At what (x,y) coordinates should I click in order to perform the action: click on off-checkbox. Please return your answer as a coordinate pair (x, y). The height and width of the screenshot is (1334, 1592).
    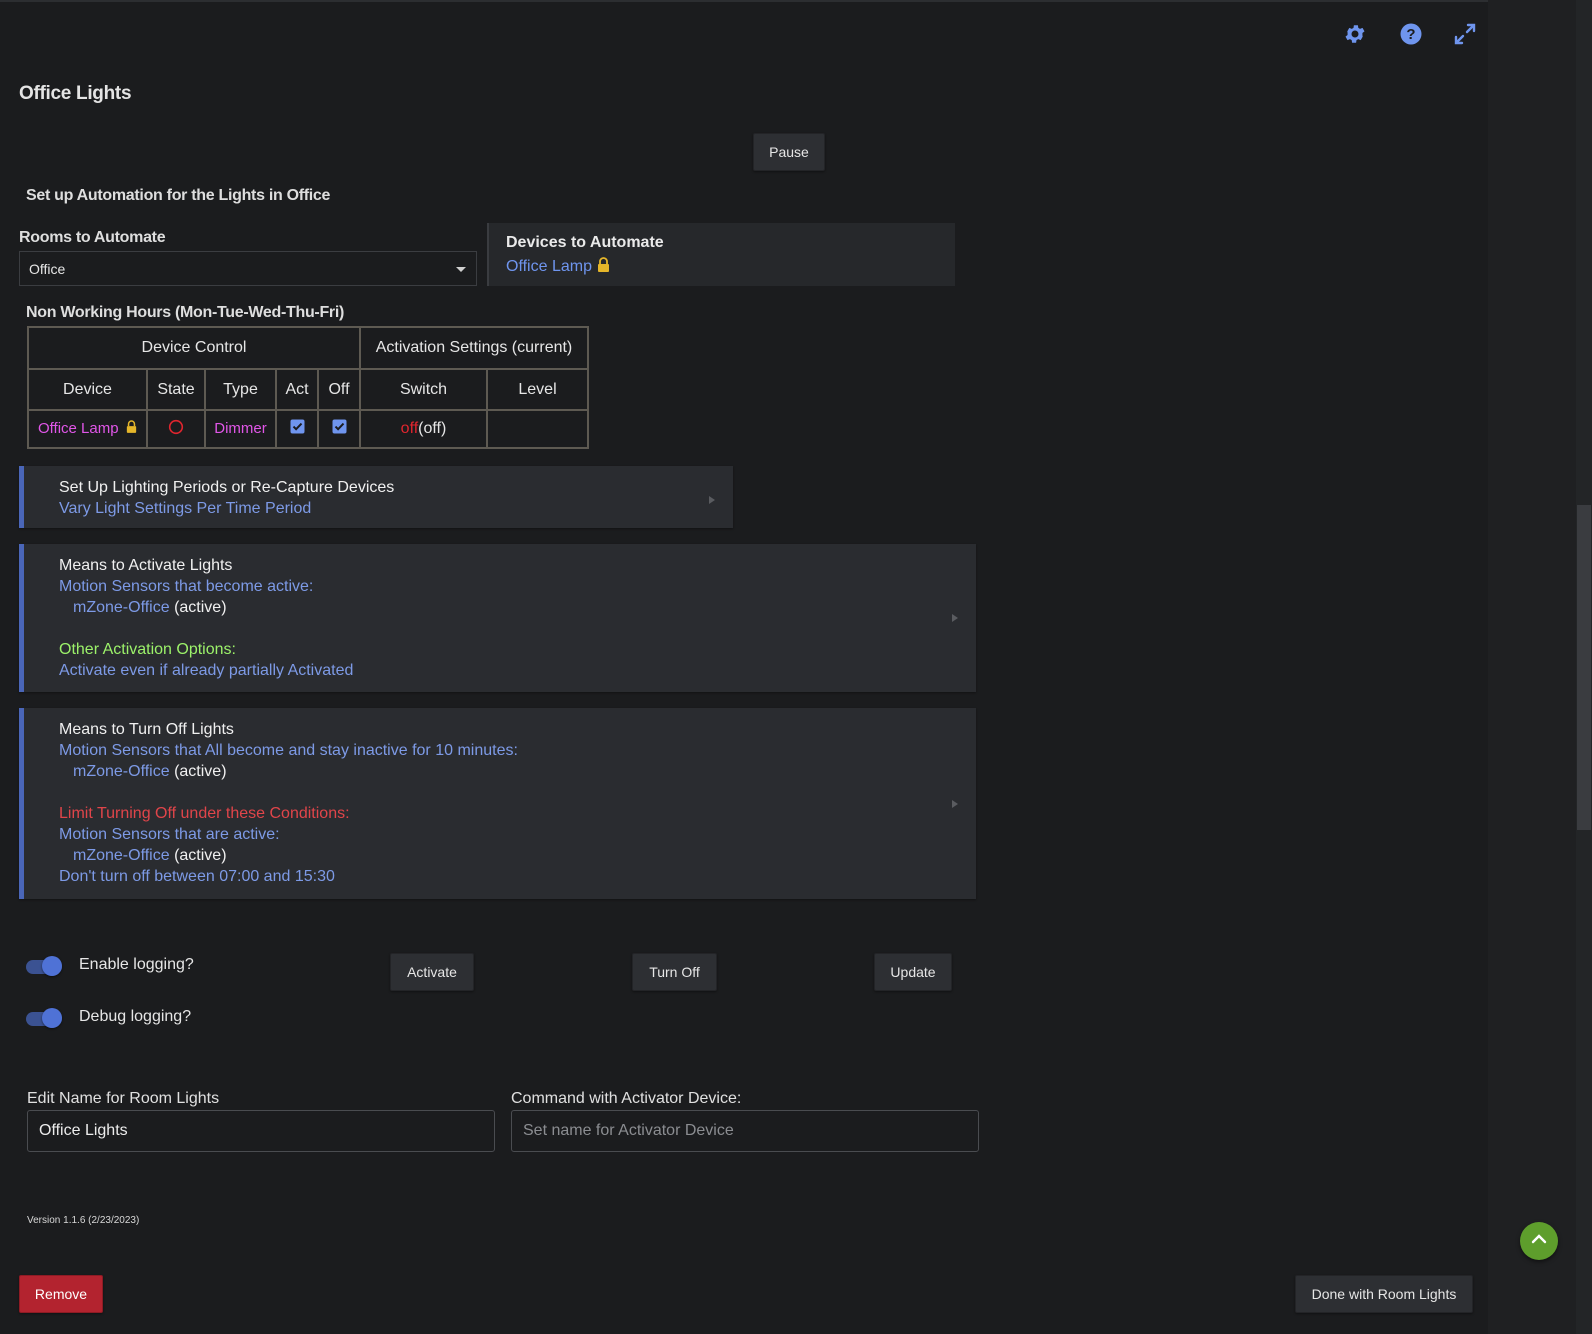
    Looking at the image, I should click on (339, 428).